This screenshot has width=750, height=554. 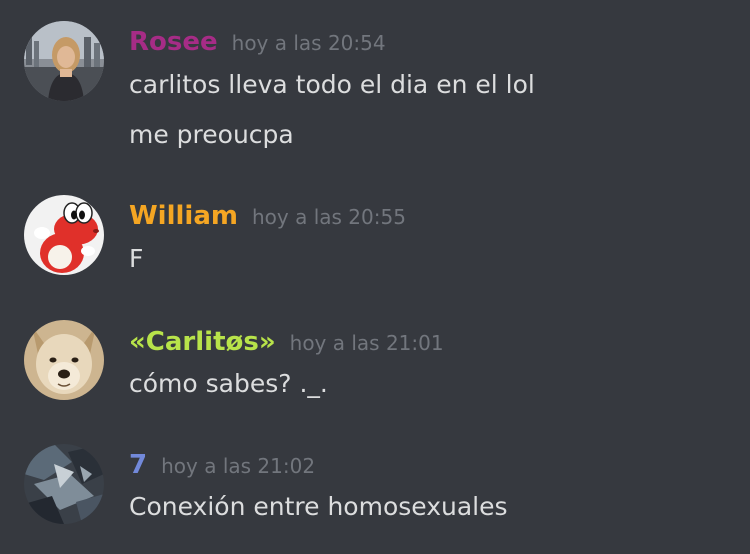 What do you see at coordinates (64, 484) in the screenshot?
I see `dark-photo-avatar` at bounding box center [64, 484].